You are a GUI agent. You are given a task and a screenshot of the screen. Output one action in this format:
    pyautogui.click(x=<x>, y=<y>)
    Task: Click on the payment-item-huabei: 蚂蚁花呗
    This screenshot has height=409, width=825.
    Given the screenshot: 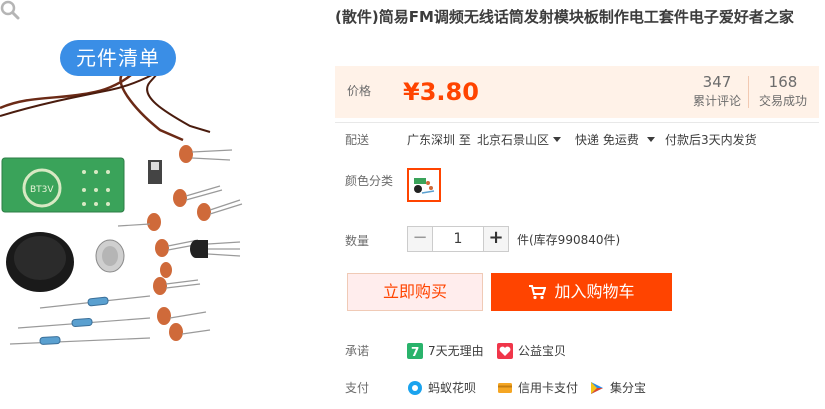 What is the action you would take?
    pyautogui.click(x=441, y=388)
    